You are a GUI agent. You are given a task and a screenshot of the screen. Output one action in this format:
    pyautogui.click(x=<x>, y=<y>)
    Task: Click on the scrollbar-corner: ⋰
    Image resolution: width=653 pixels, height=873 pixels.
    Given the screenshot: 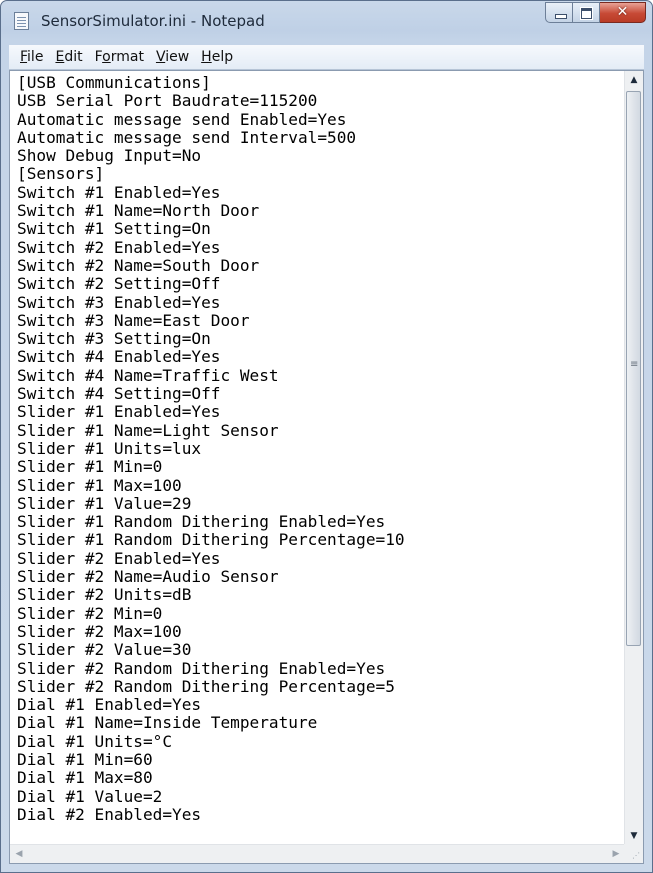 What is the action you would take?
    pyautogui.click(x=633, y=853)
    